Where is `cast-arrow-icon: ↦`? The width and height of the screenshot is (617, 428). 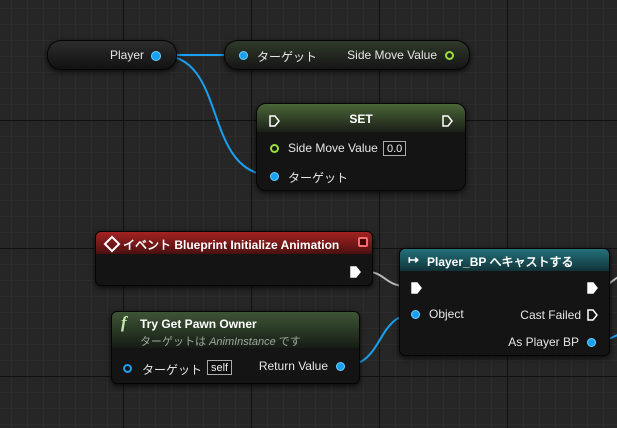 cast-arrow-icon: ↦ is located at coordinates (413, 259).